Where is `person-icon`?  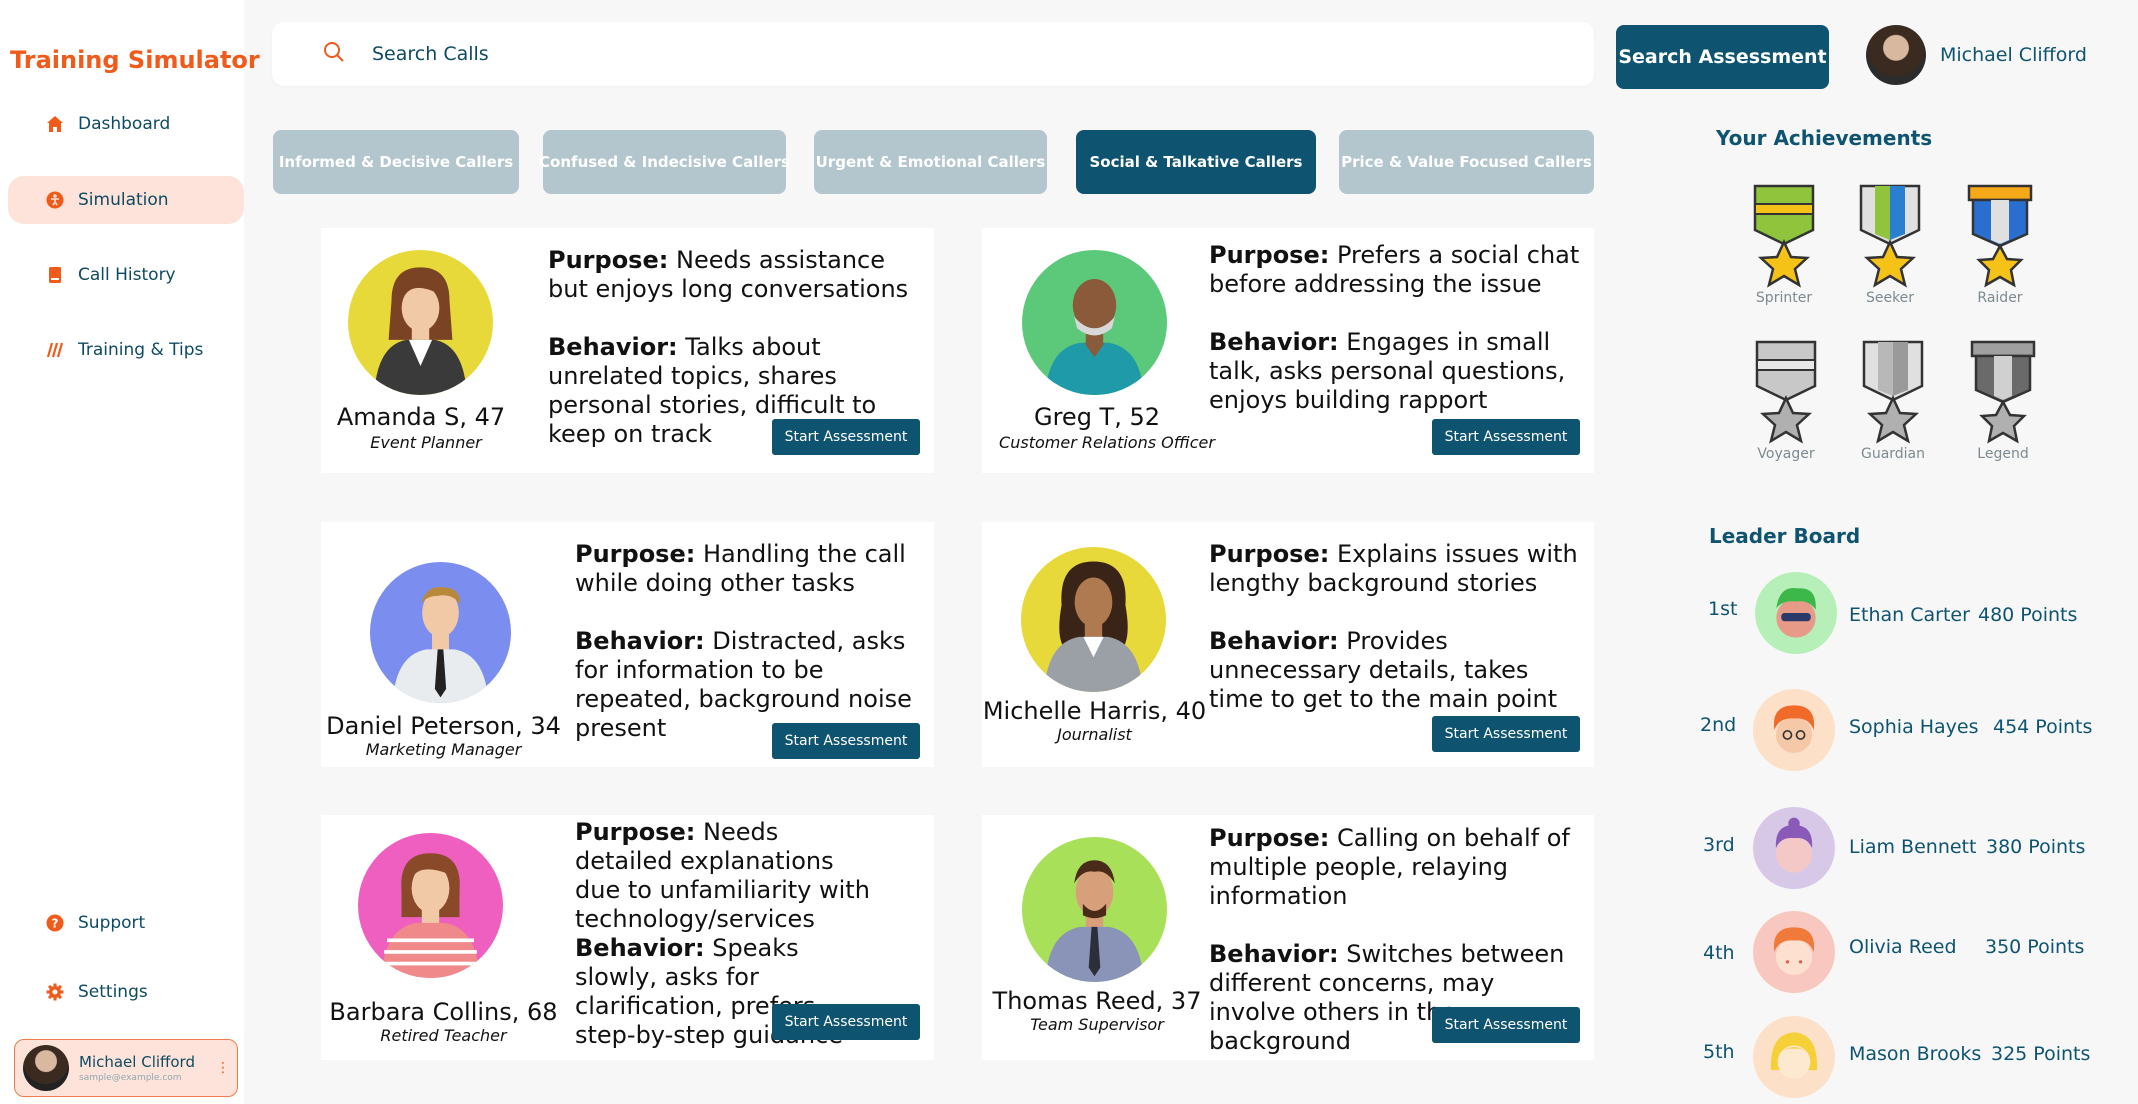
person-icon is located at coordinates (55, 200).